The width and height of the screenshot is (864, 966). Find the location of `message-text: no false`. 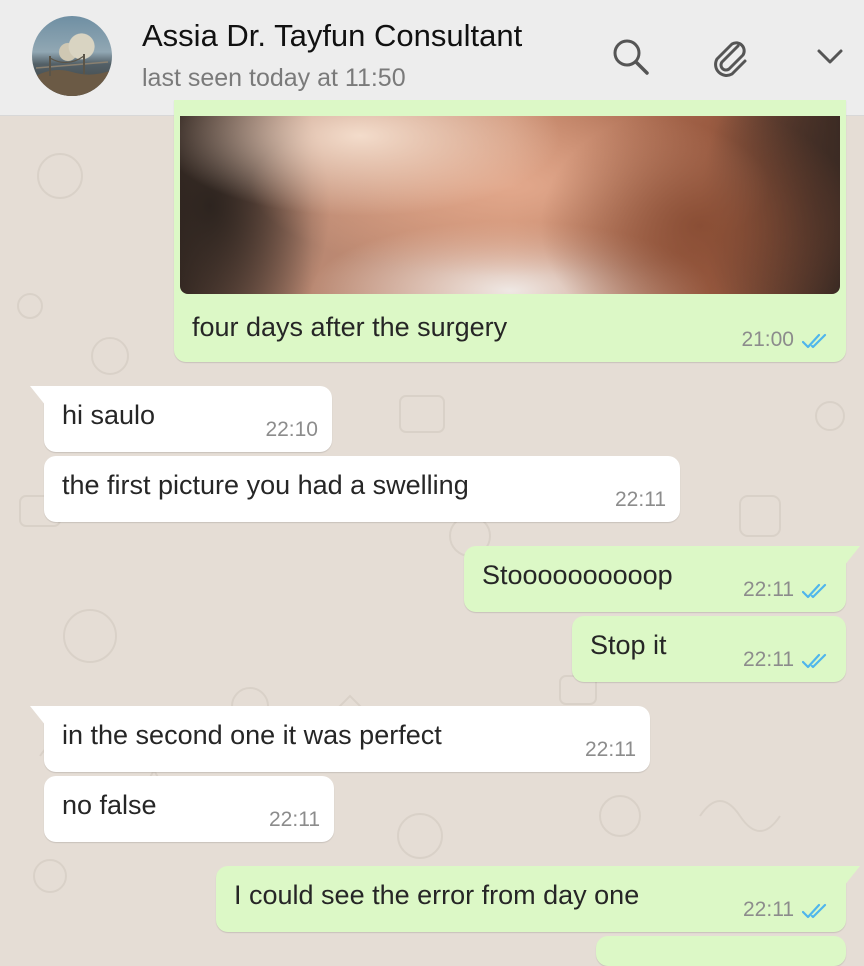

message-text: no false is located at coordinates (109, 805).